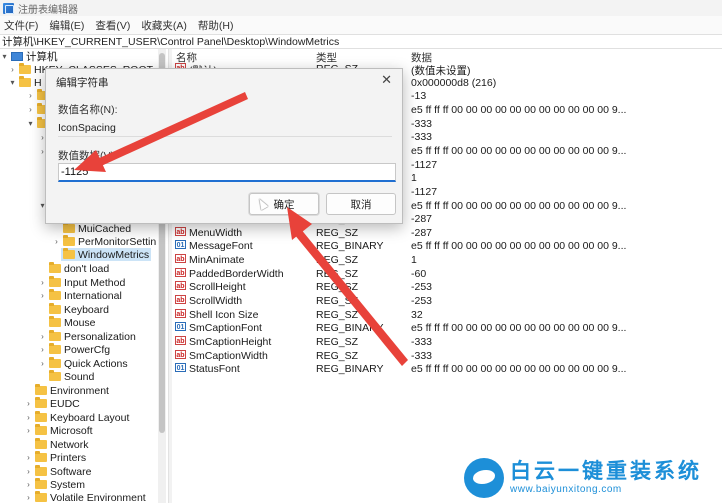 Image resolution: width=722 pixels, height=503 pixels. I want to click on table-row: ab PaddedBorderWidth REG_SZ -60, so click(447, 274).